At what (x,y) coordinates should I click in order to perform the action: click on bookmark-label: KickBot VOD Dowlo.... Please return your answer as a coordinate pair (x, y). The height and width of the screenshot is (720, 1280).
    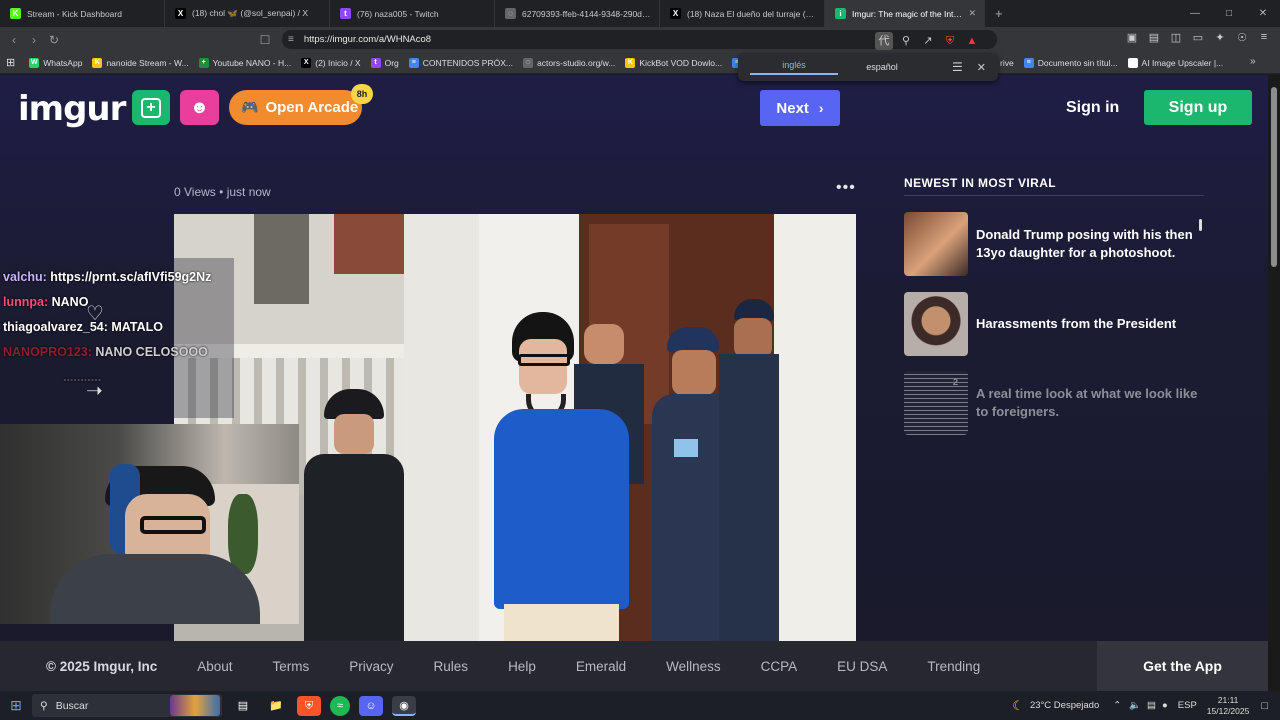
    Looking at the image, I should click on (681, 62).